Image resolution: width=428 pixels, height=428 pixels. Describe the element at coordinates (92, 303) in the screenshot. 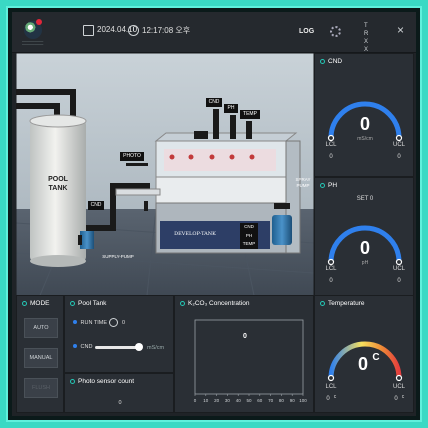

I see `pool-tank-title-text: Pool Tank` at that location.